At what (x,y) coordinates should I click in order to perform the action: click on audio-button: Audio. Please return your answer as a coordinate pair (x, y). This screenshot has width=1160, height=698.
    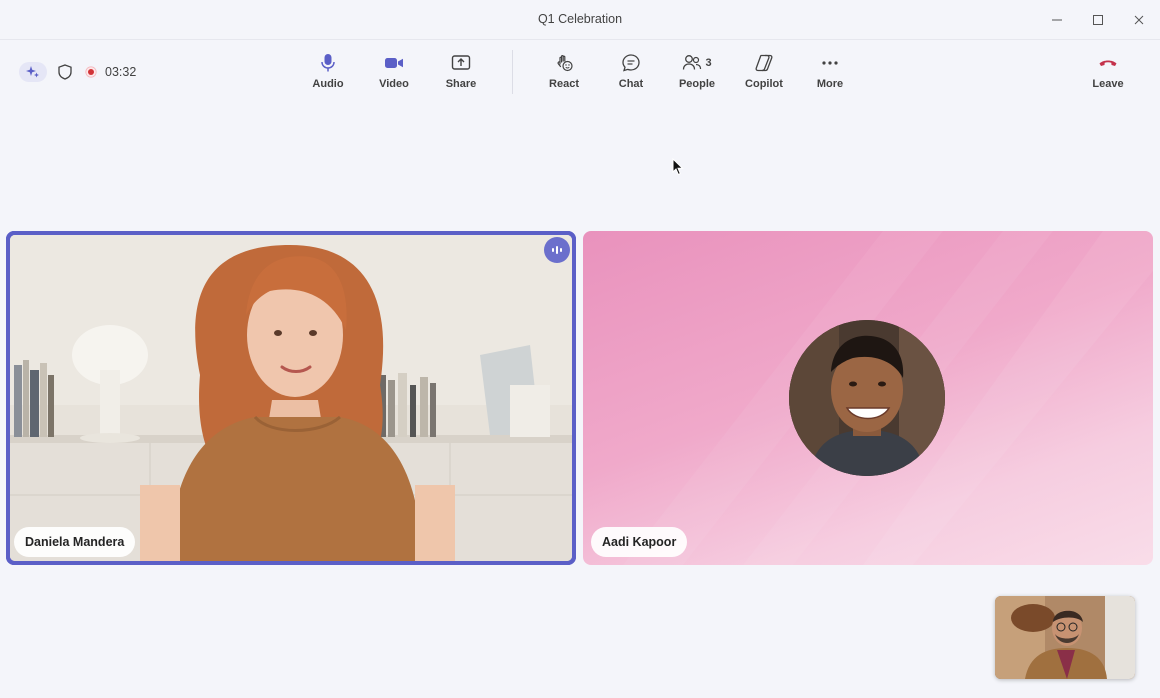
    Looking at the image, I should click on (328, 74).